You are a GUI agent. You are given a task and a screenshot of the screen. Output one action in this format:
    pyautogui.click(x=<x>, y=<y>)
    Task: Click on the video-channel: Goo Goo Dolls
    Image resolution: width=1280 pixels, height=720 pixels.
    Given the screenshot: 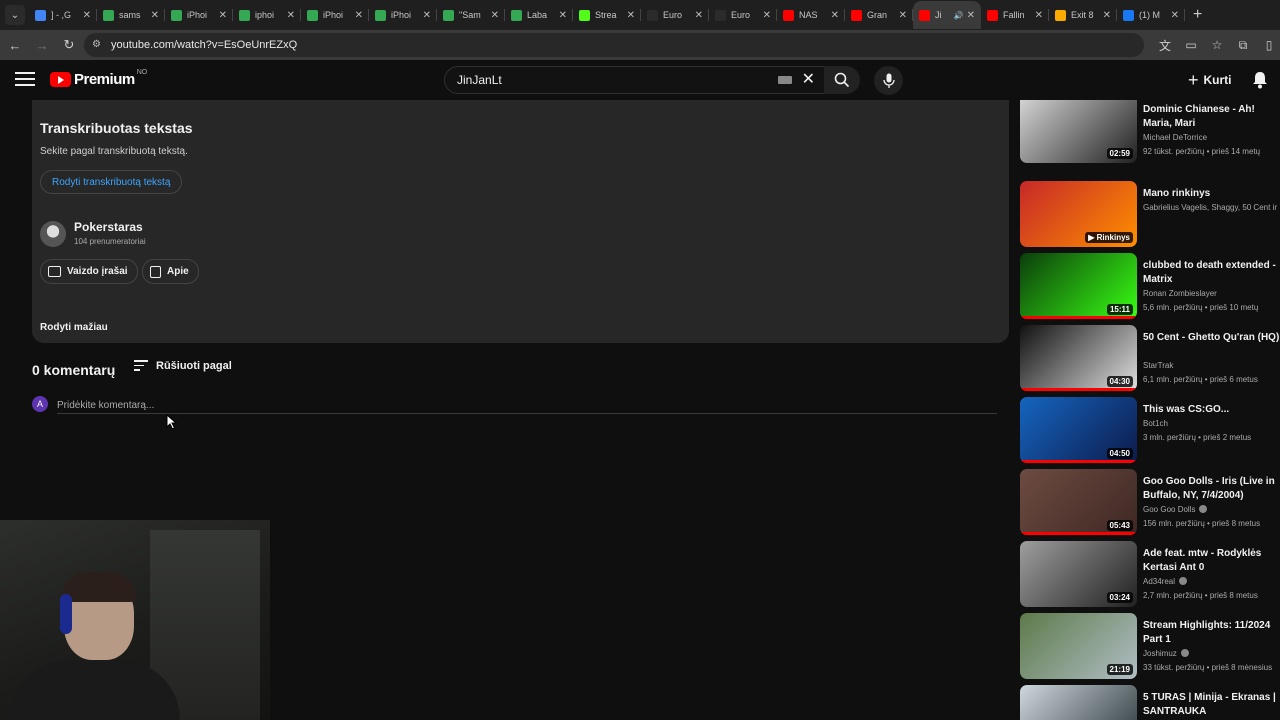 What is the action you would take?
    pyautogui.click(x=1175, y=509)
    